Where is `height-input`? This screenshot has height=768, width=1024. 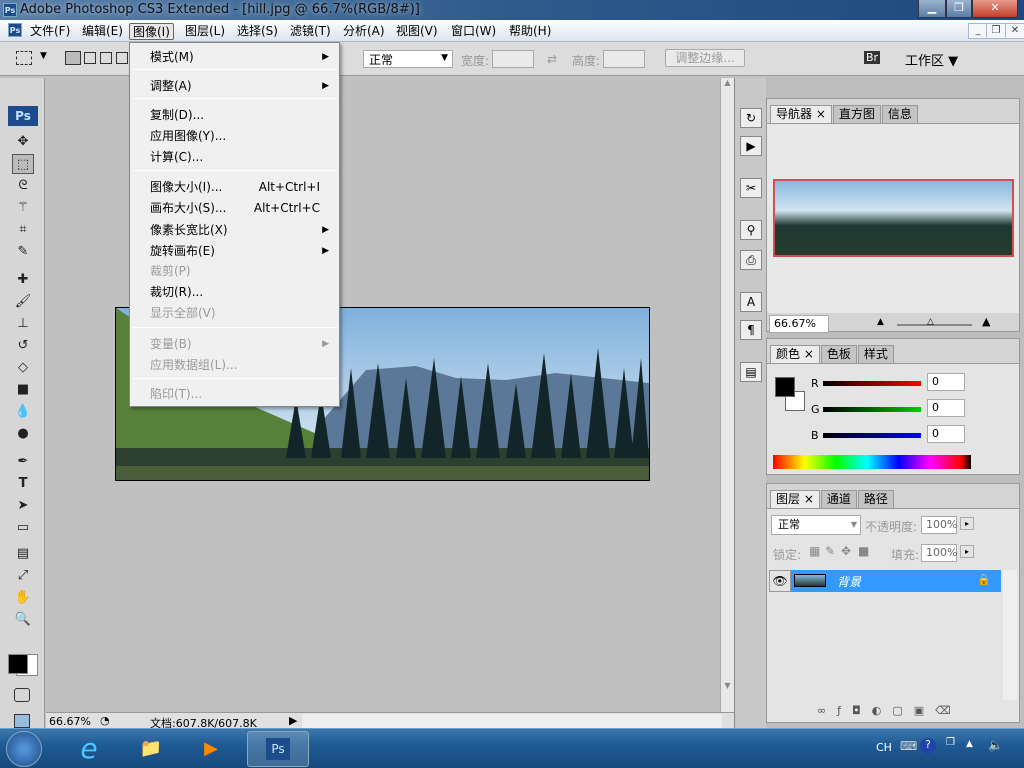 height-input is located at coordinates (624, 59).